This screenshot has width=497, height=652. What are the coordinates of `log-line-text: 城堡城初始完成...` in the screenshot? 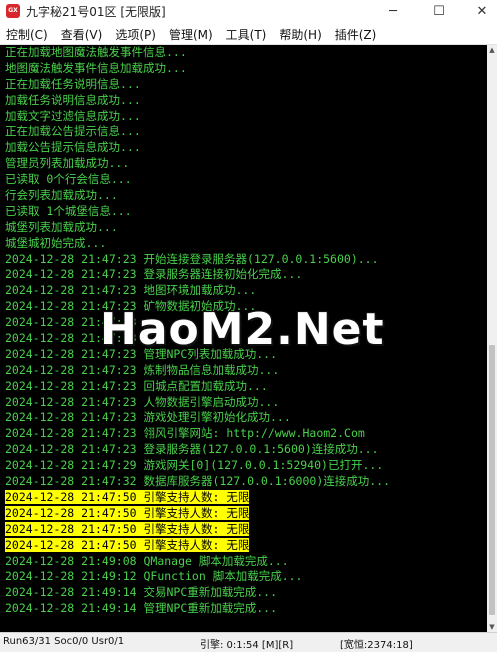 It's located at (56, 242).